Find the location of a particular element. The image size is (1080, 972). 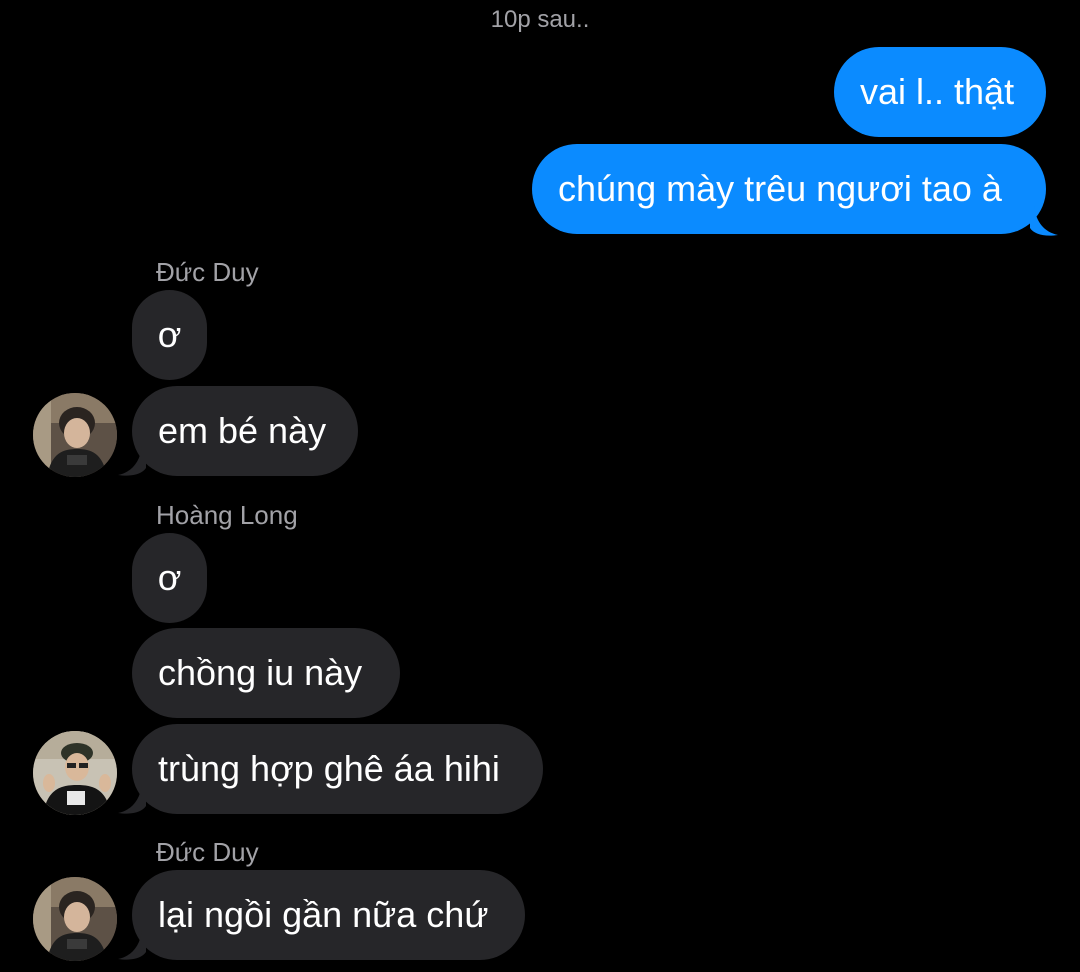

avatar-hoang-long-icon is located at coordinates (75, 773).